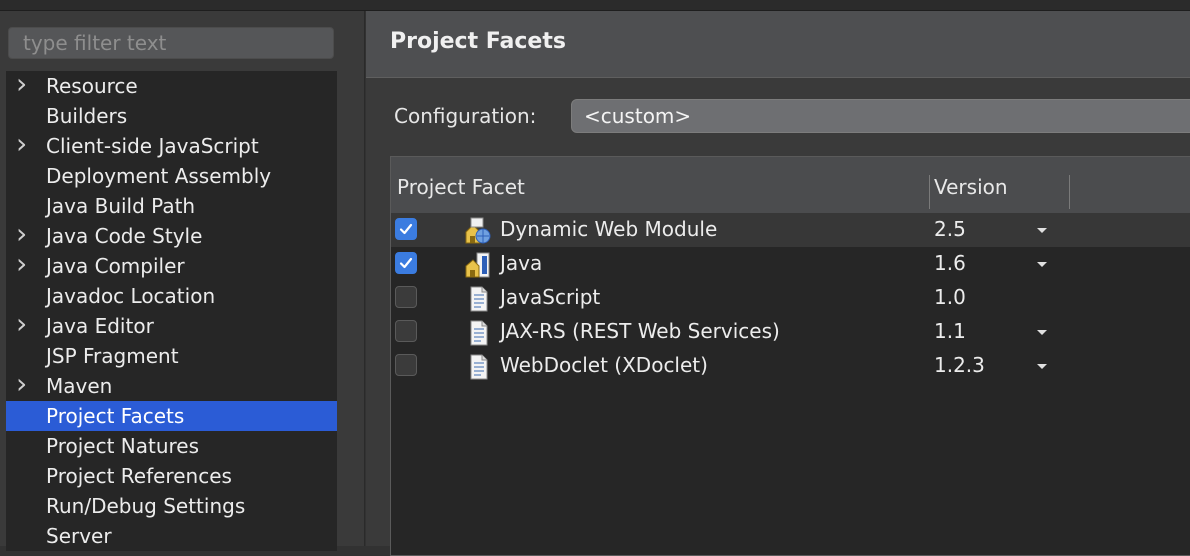  I want to click on tree-item: › Java Editor, so click(171, 325).